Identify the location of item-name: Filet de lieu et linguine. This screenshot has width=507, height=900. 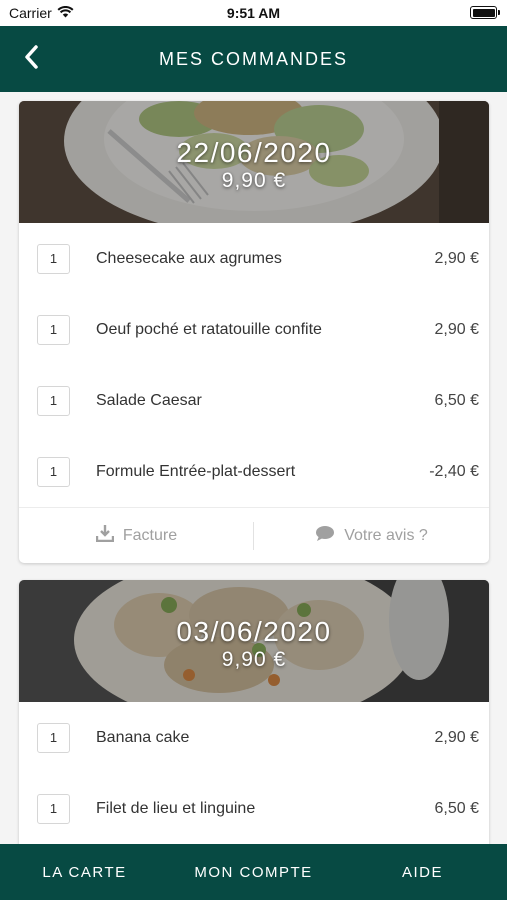
(176, 808).